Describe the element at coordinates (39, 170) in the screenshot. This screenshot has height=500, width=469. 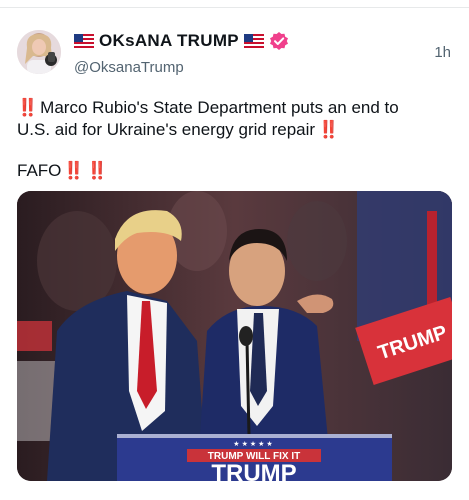
I see `fafo-text: FAFO` at that location.